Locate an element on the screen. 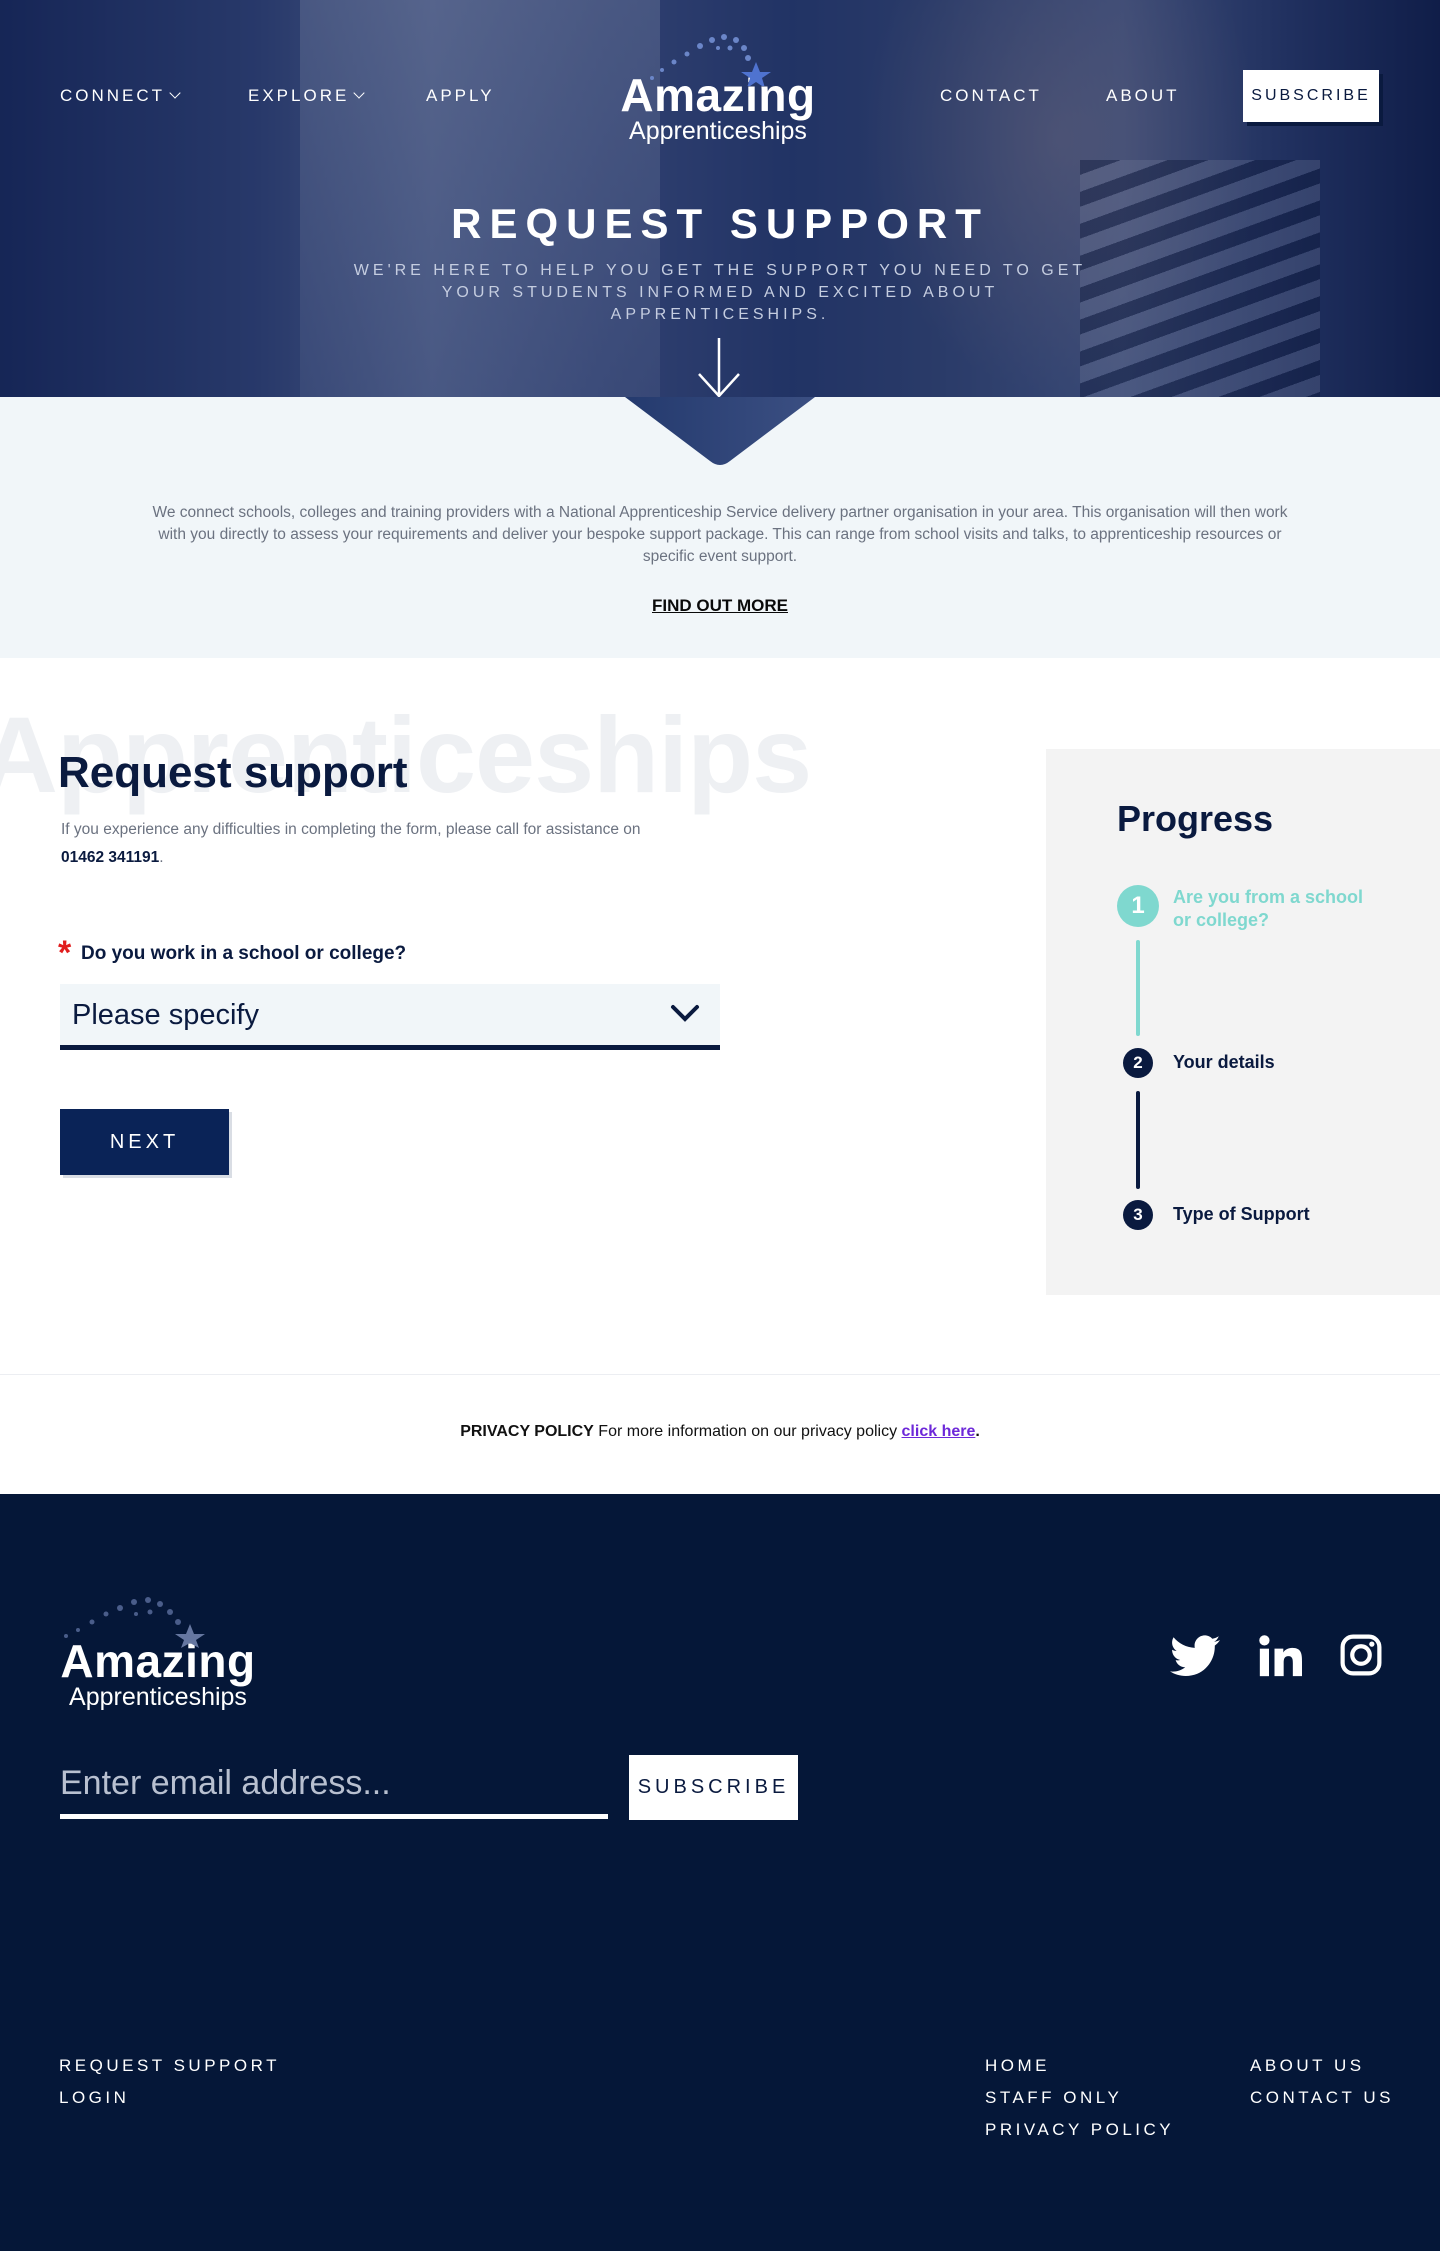 This screenshot has height=2251, width=1440. footer-link-staff-only: STAFF ONLY is located at coordinates (1053, 2098).